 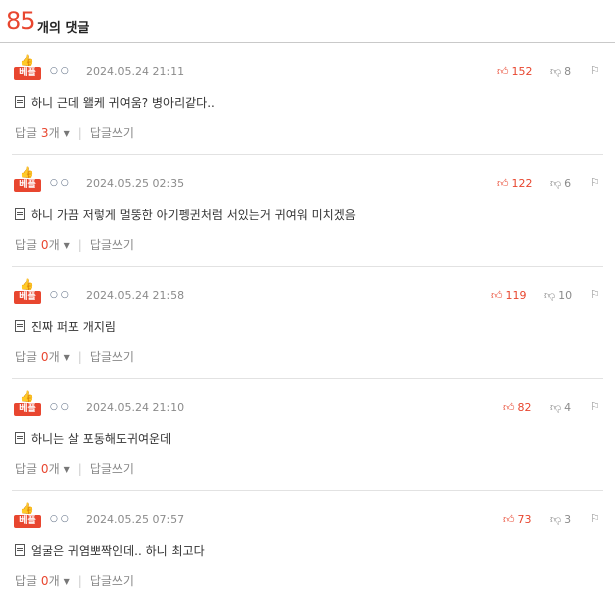 What do you see at coordinates (135, 71) in the screenshot?
I see `comment-date: 2024.05.24 21:11` at bounding box center [135, 71].